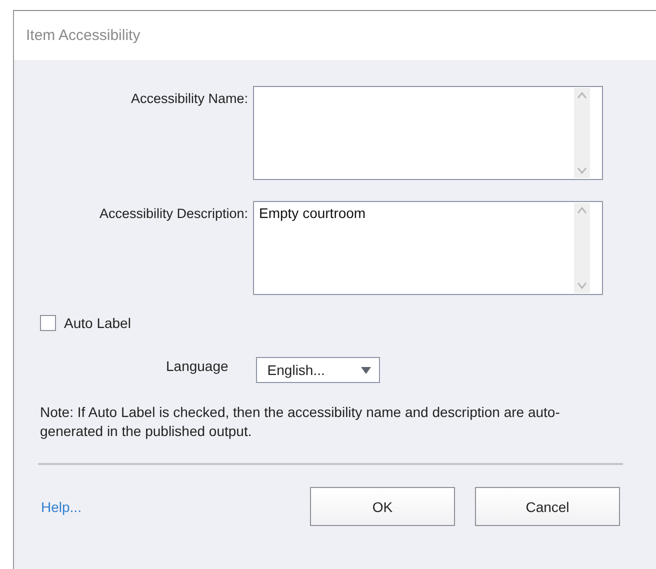  I want to click on window-title: Item Accessibility, so click(83, 35).